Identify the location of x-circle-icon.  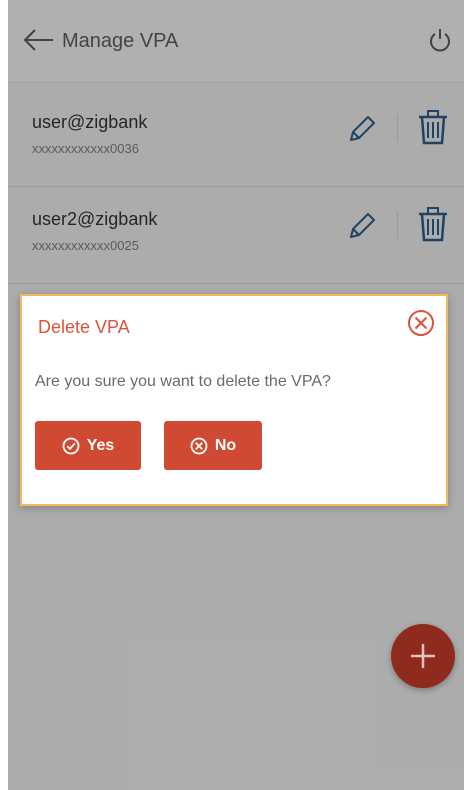
(199, 445).